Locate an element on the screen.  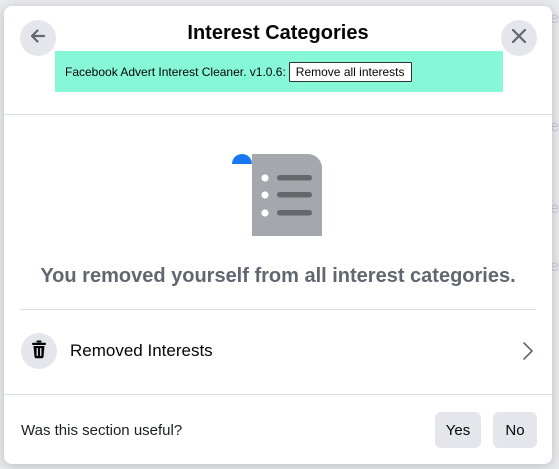
removed-interests-row: Removed Interests is located at coordinates (278, 351).